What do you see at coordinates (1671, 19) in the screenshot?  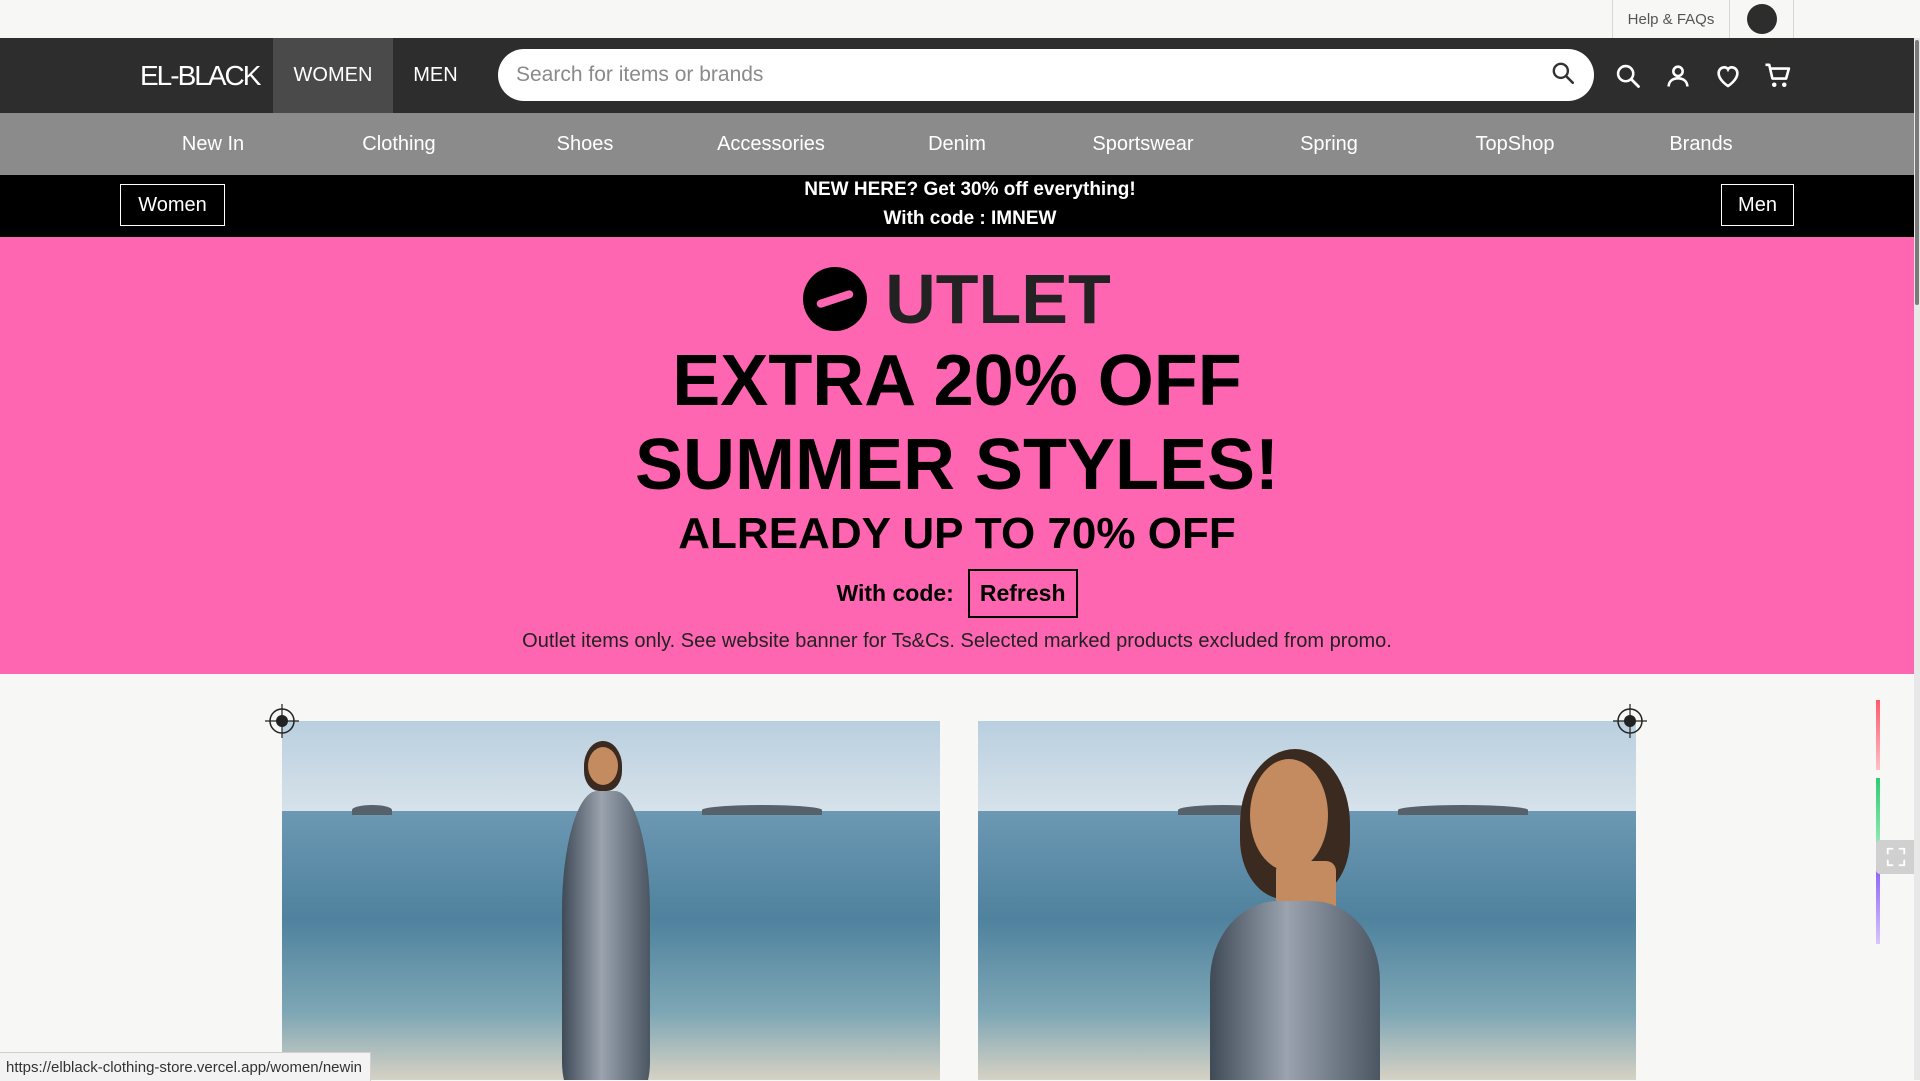 I see `help-faqs-link: Help & FAQs` at bounding box center [1671, 19].